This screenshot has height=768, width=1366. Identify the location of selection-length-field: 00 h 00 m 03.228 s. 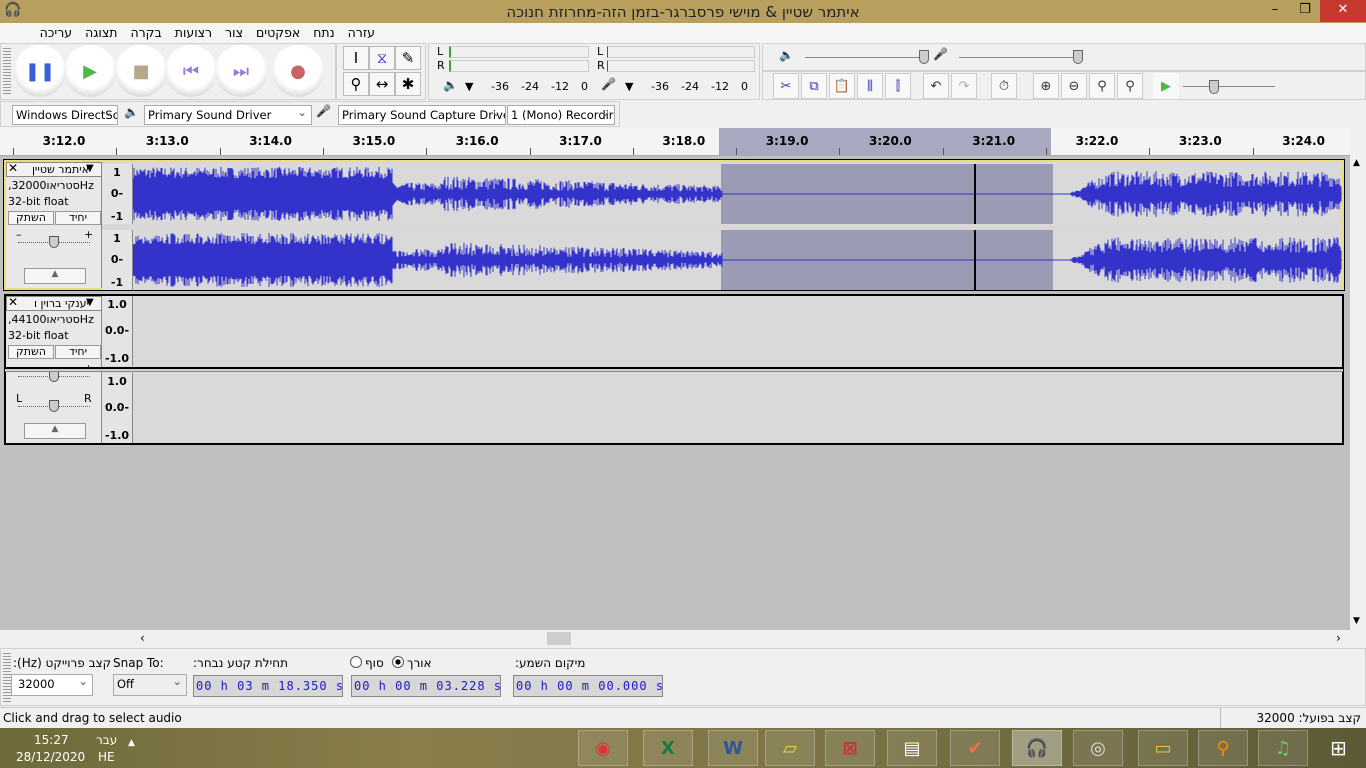
(426, 686).